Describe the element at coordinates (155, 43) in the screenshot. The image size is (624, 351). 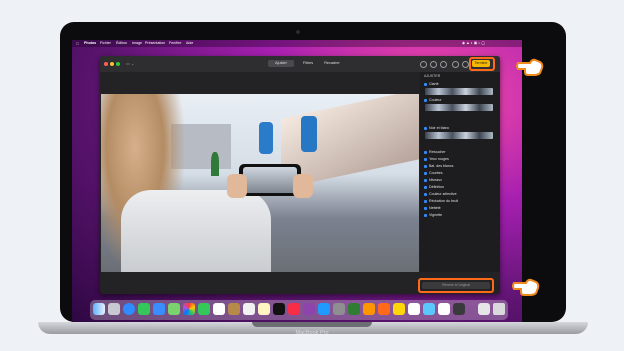
I see `menu-item-view: Présentation` at that location.